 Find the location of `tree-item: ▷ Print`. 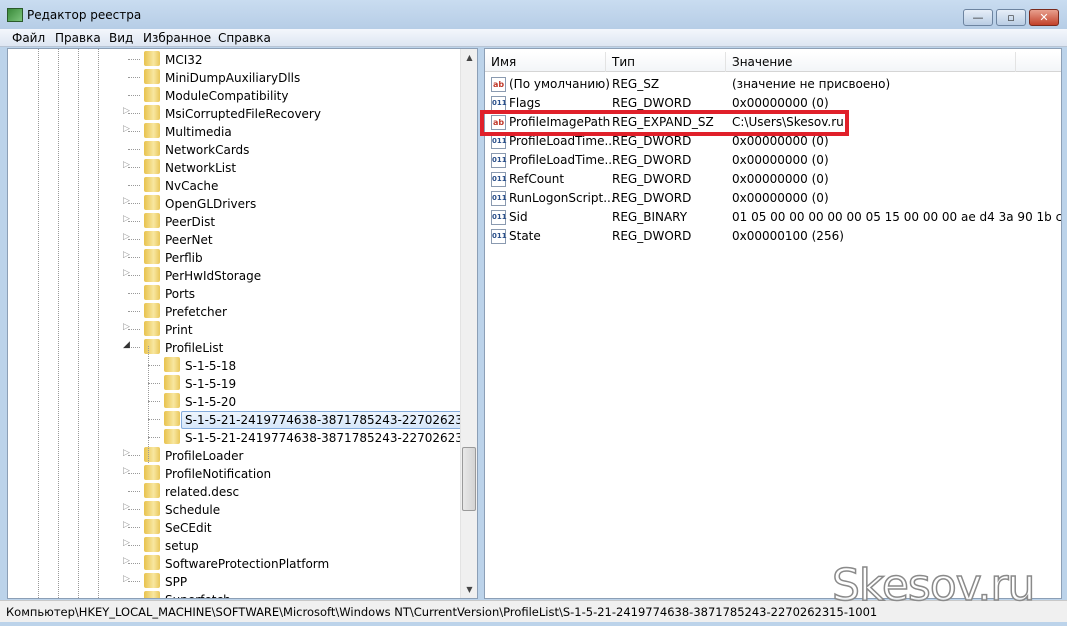

tree-item: ▷ Print is located at coordinates (234, 329).